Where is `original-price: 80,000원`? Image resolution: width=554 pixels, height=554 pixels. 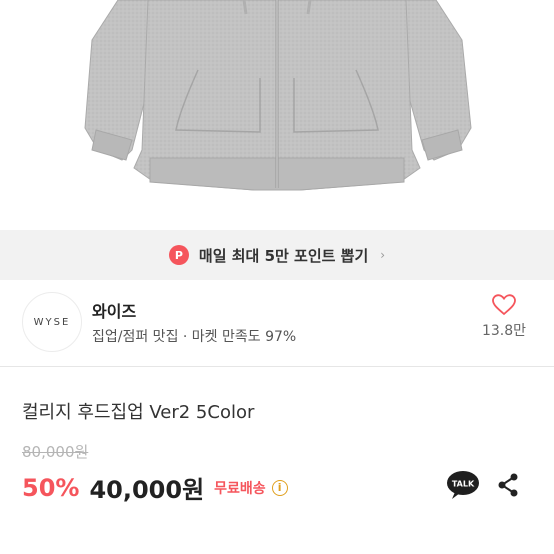 original-price: 80,000원 is located at coordinates (55, 452).